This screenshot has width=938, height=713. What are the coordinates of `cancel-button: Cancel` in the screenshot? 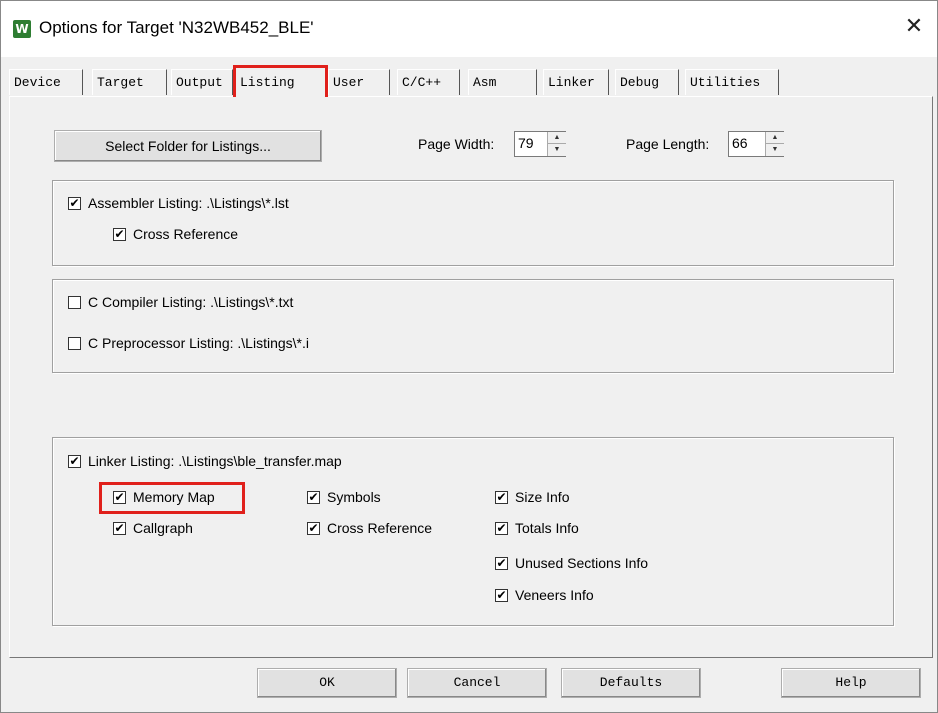 It's located at (477, 683).